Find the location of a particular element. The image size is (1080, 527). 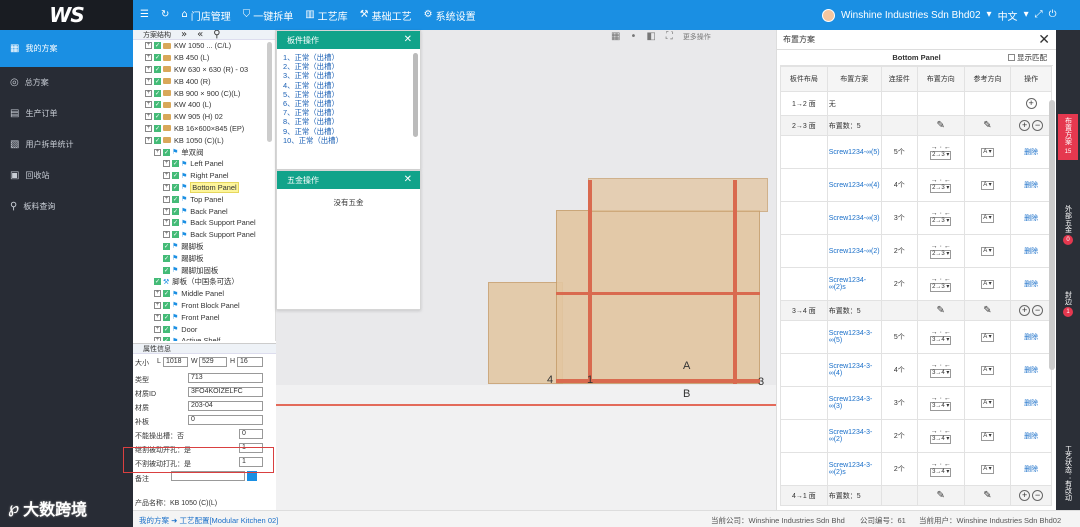

tree-row: + ✓ ⚑ Front Panel is located at coordinates (204, 317).